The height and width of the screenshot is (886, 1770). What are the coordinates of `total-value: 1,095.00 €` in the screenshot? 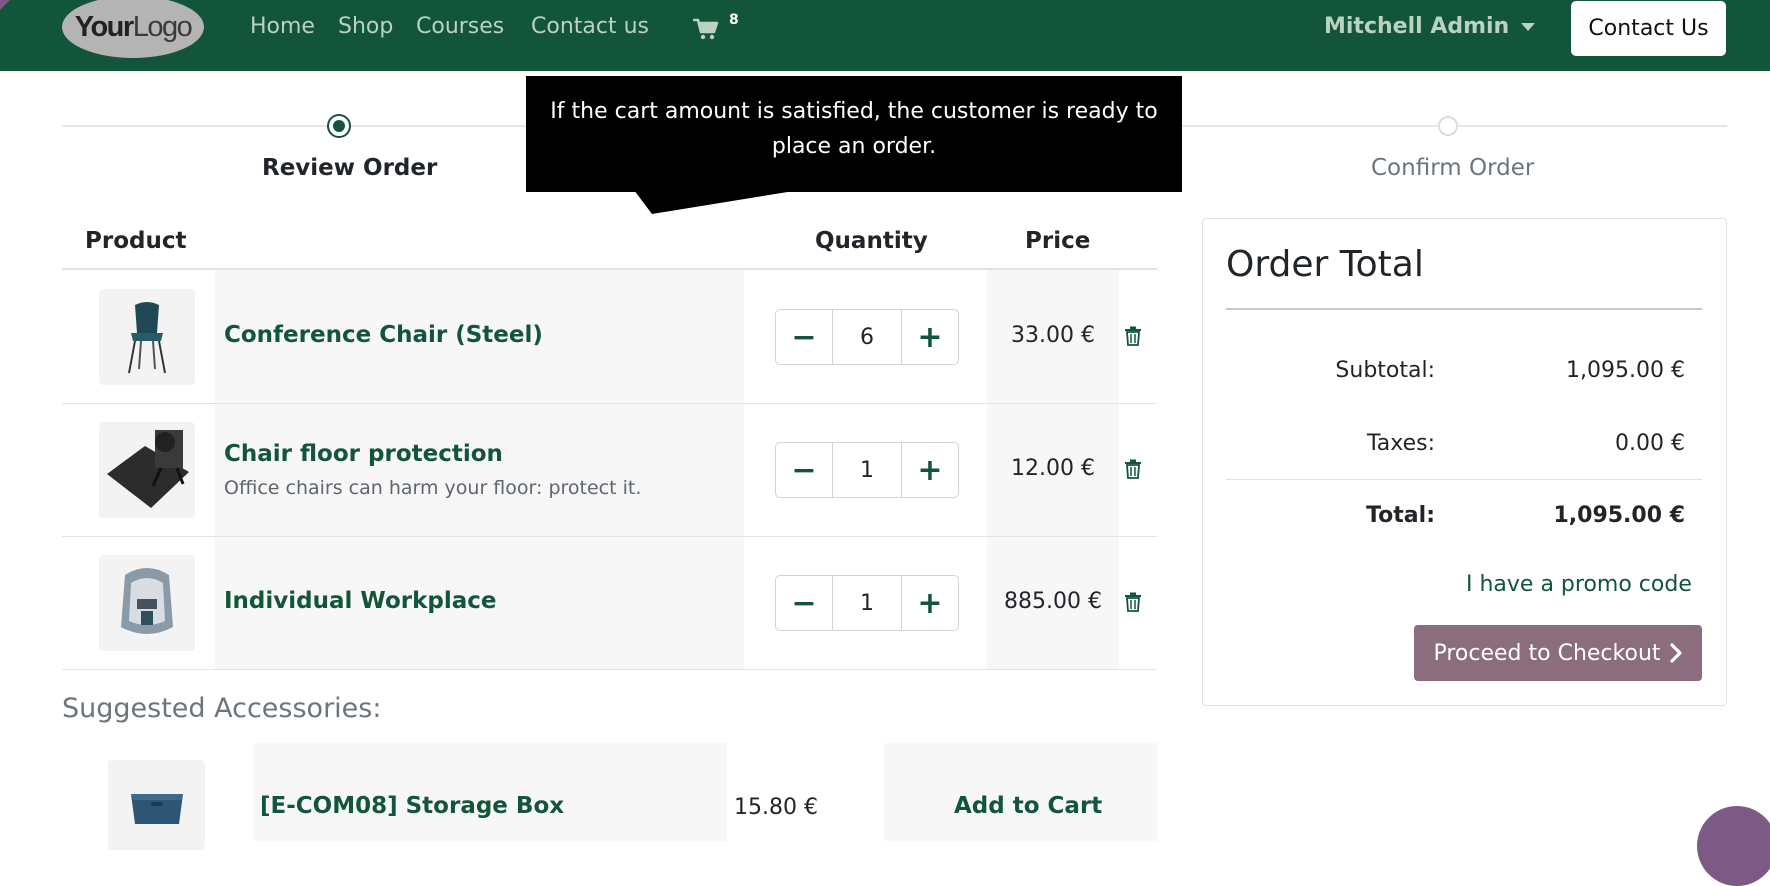 It's located at (1619, 515).